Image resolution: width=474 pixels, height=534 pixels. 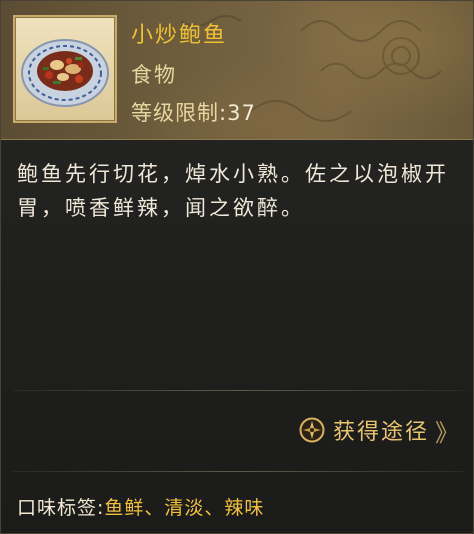 What do you see at coordinates (241, 113) in the screenshot?
I see `level-value: 37` at bounding box center [241, 113].